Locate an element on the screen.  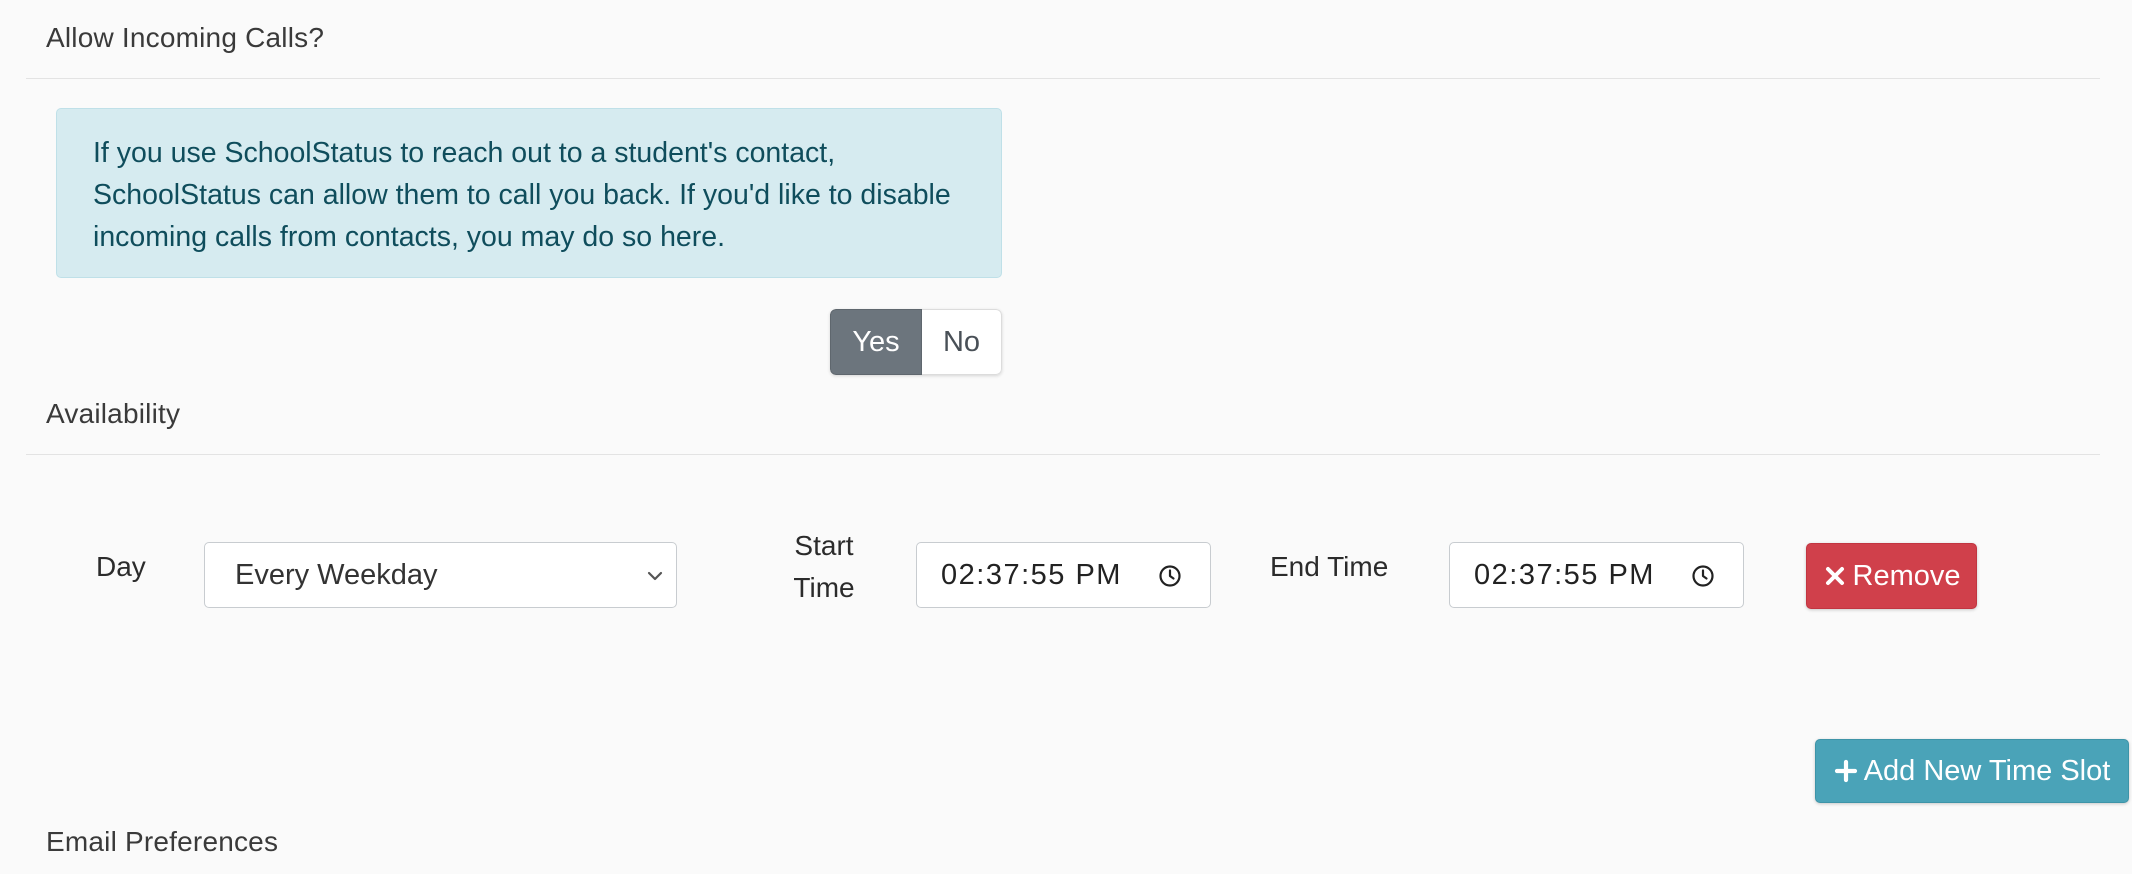
toggle-no-label: No is located at coordinates (961, 341).